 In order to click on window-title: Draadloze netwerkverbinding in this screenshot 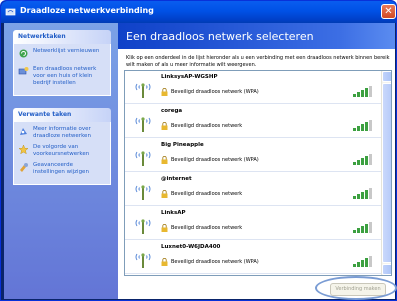, I will do `click(87, 10)`.